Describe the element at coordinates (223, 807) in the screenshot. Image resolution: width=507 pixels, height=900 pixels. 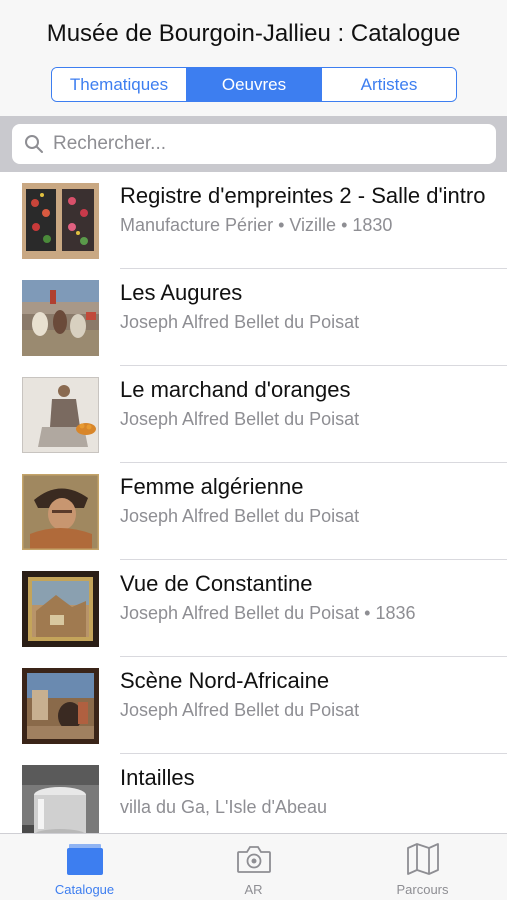
I see `list-item-subtitle: villa du Ga, L'Isle d'Abeau` at that location.